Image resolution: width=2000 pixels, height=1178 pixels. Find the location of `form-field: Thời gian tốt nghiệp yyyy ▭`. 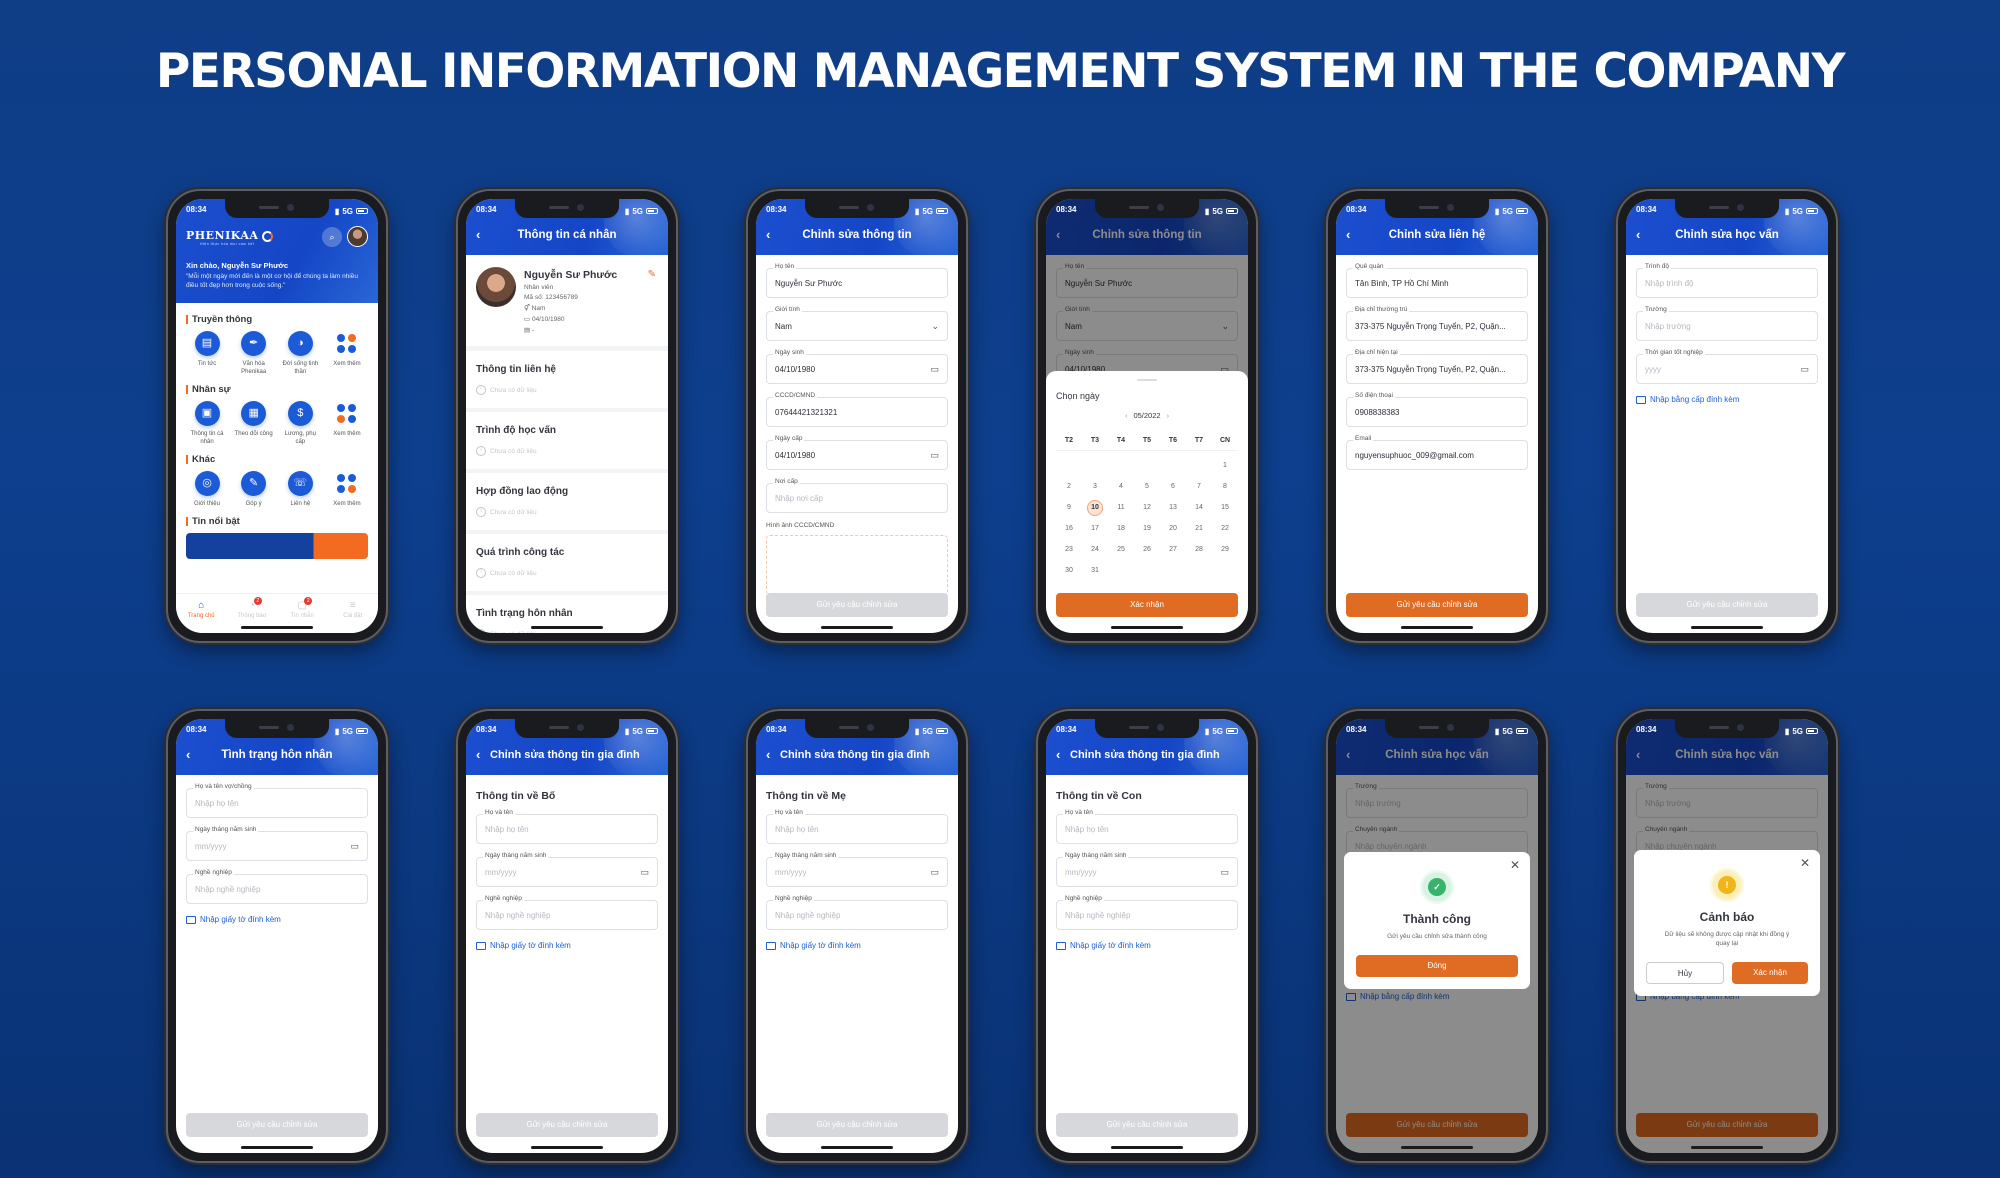

form-field: Thời gian tốt nghiệp yyyy ▭ is located at coordinates (1727, 366).